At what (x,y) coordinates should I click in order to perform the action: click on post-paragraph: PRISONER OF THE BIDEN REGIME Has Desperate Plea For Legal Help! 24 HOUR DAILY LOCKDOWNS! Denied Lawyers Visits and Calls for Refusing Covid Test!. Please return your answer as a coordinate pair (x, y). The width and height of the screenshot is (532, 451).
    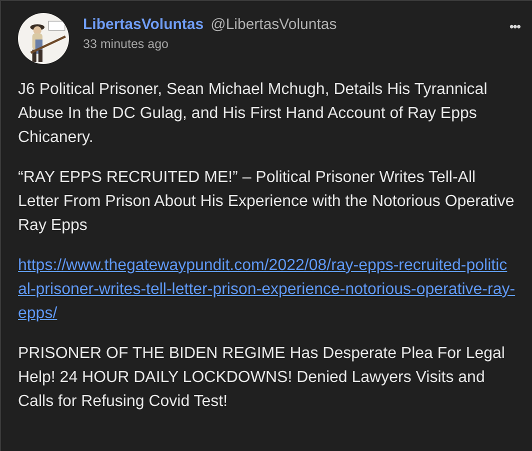
    Looking at the image, I should click on (262, 378).